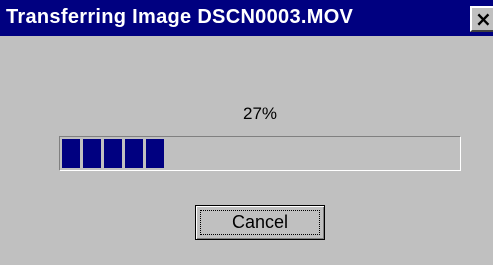 Image resolution: width=493 pixels, height=265 pixels. What do you see at coordinates (260, 153) in the screenshot?
I see `progress-bar` at bounding box center [260, 153].